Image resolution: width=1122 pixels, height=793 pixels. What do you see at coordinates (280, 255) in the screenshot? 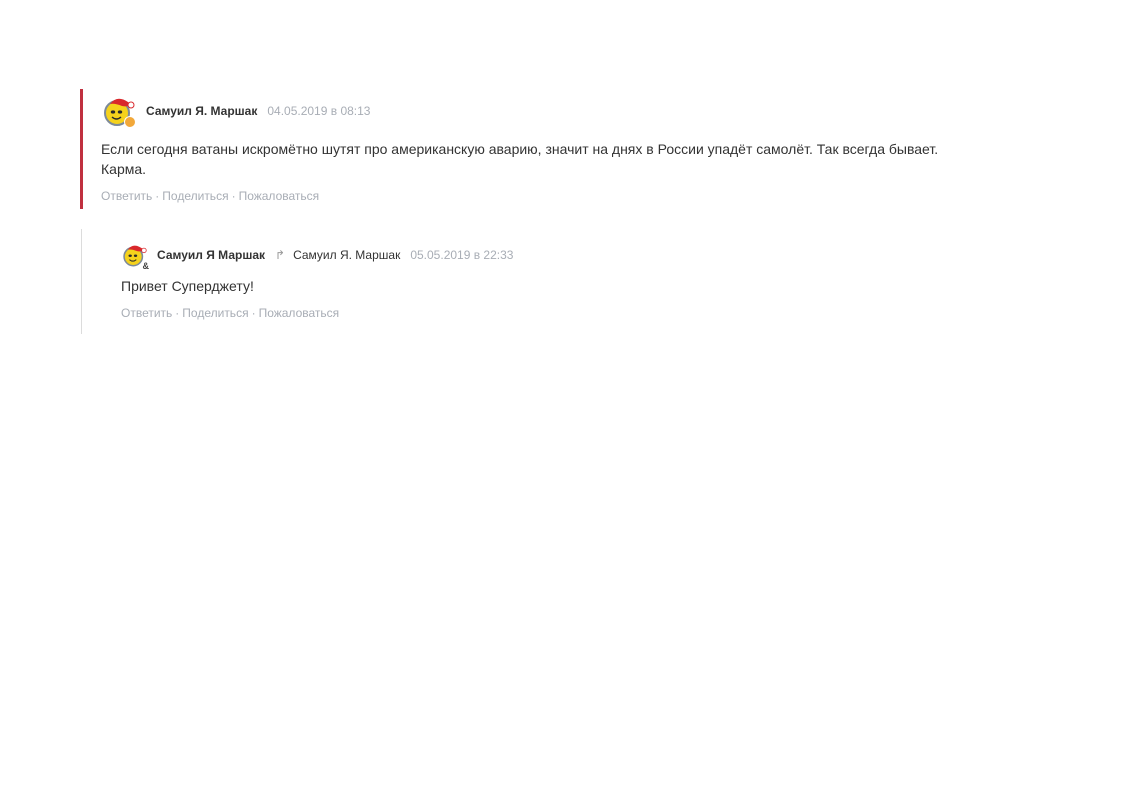
I see `reply-arrow-icon: ↱` at bounding box center [280, 255].